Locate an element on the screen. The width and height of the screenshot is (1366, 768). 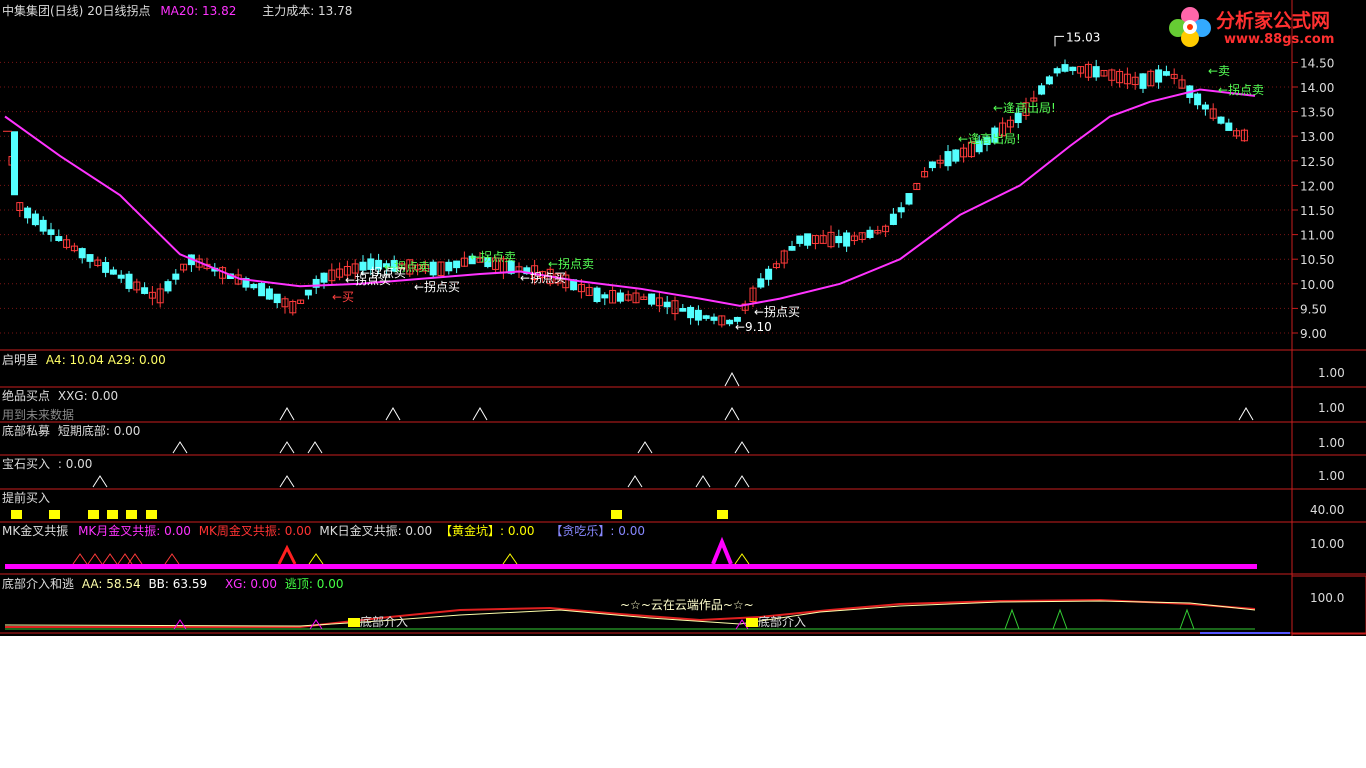
logo-name: 分析家公式网 is located at coordinates (1273, 21).